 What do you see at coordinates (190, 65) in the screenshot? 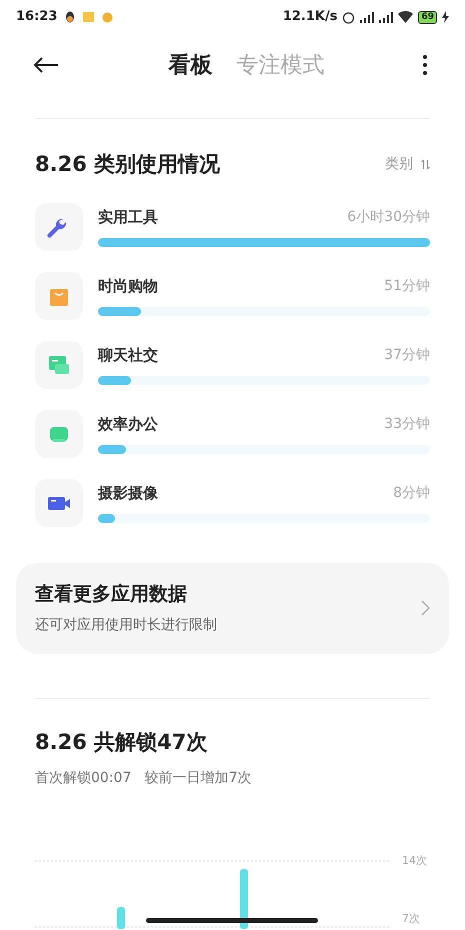
I see `header-tab: 看板` at bounding box center [190, 65].